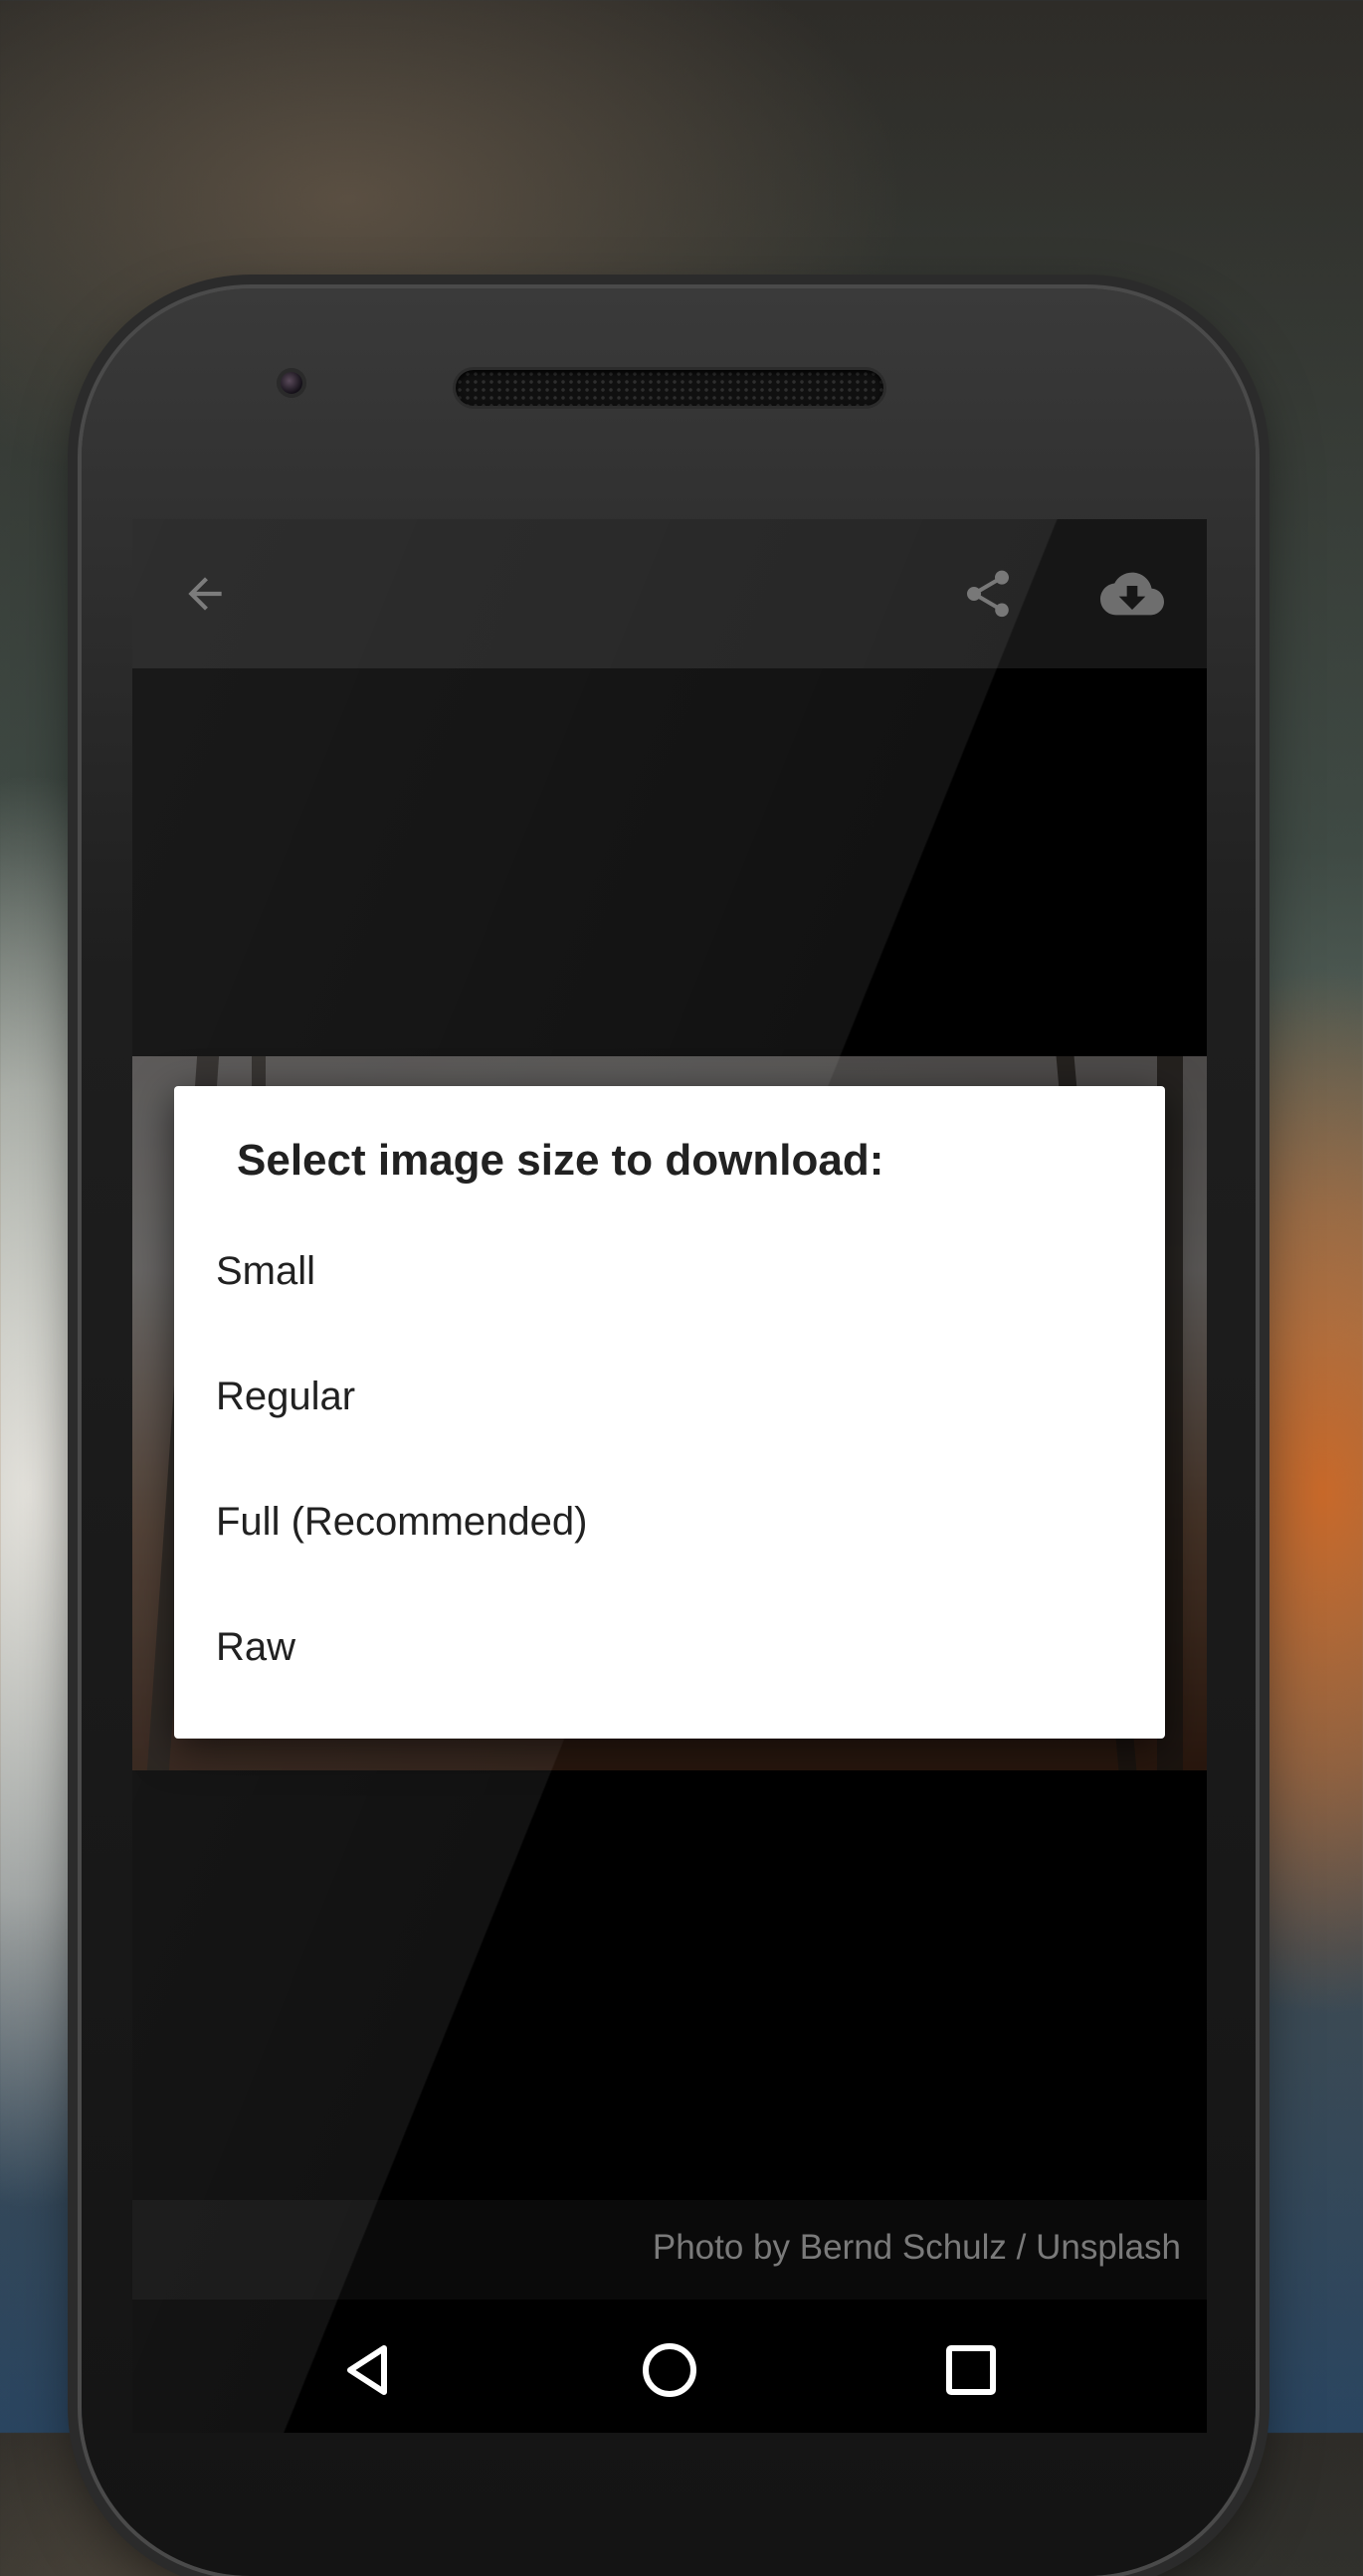 The width and height of the screenshot is (1363, 2576). I want to click on option-raw: Raw, so click(668, 1647).